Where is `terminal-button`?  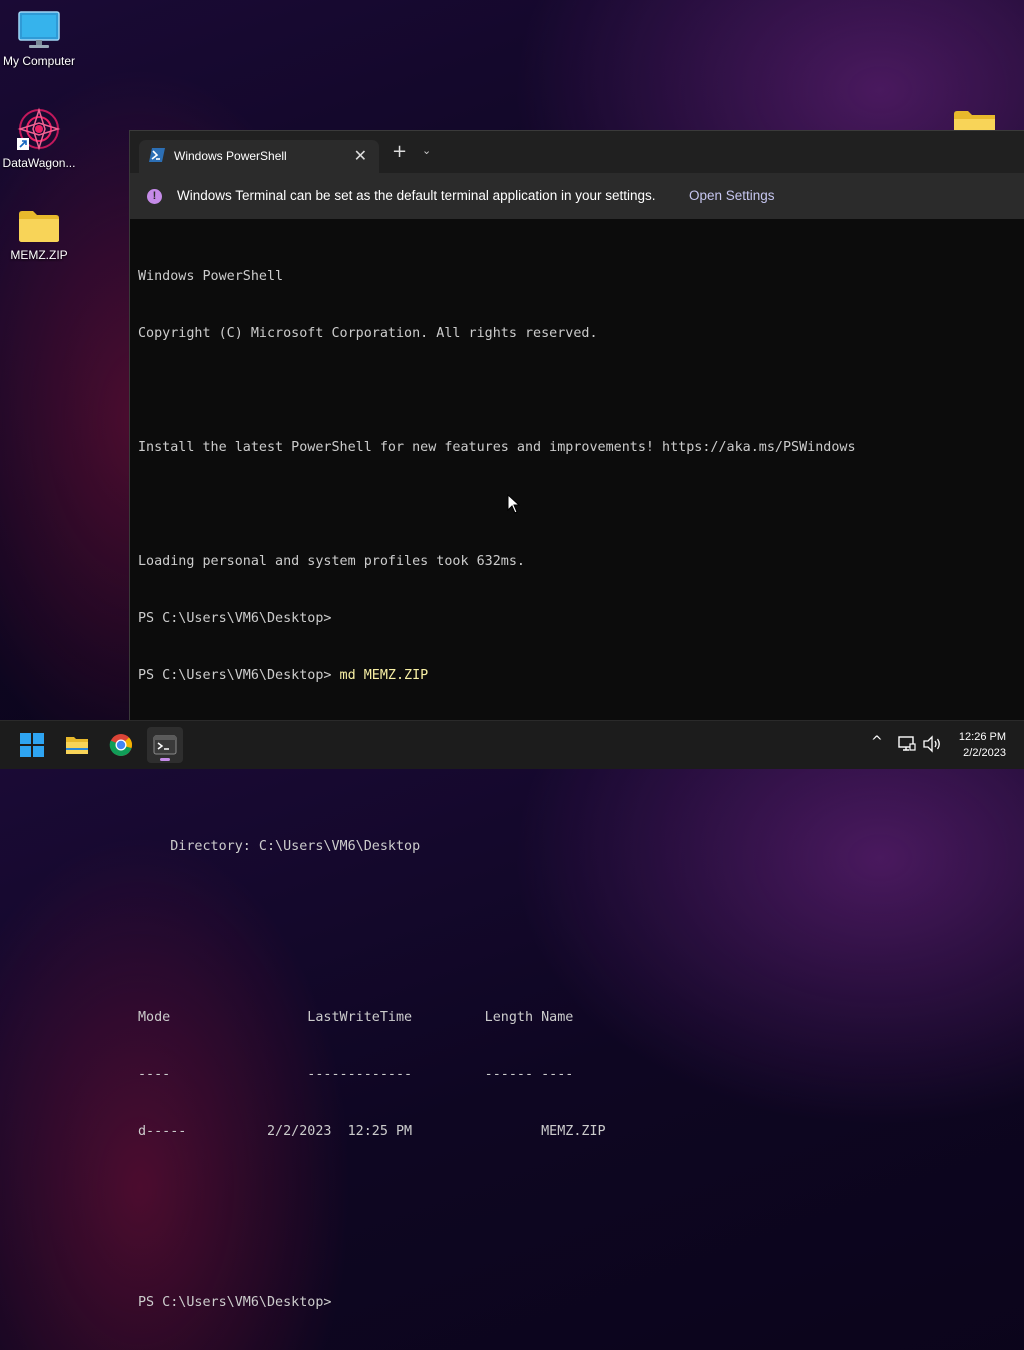 terminal-button is located at coordinates (165, 745).